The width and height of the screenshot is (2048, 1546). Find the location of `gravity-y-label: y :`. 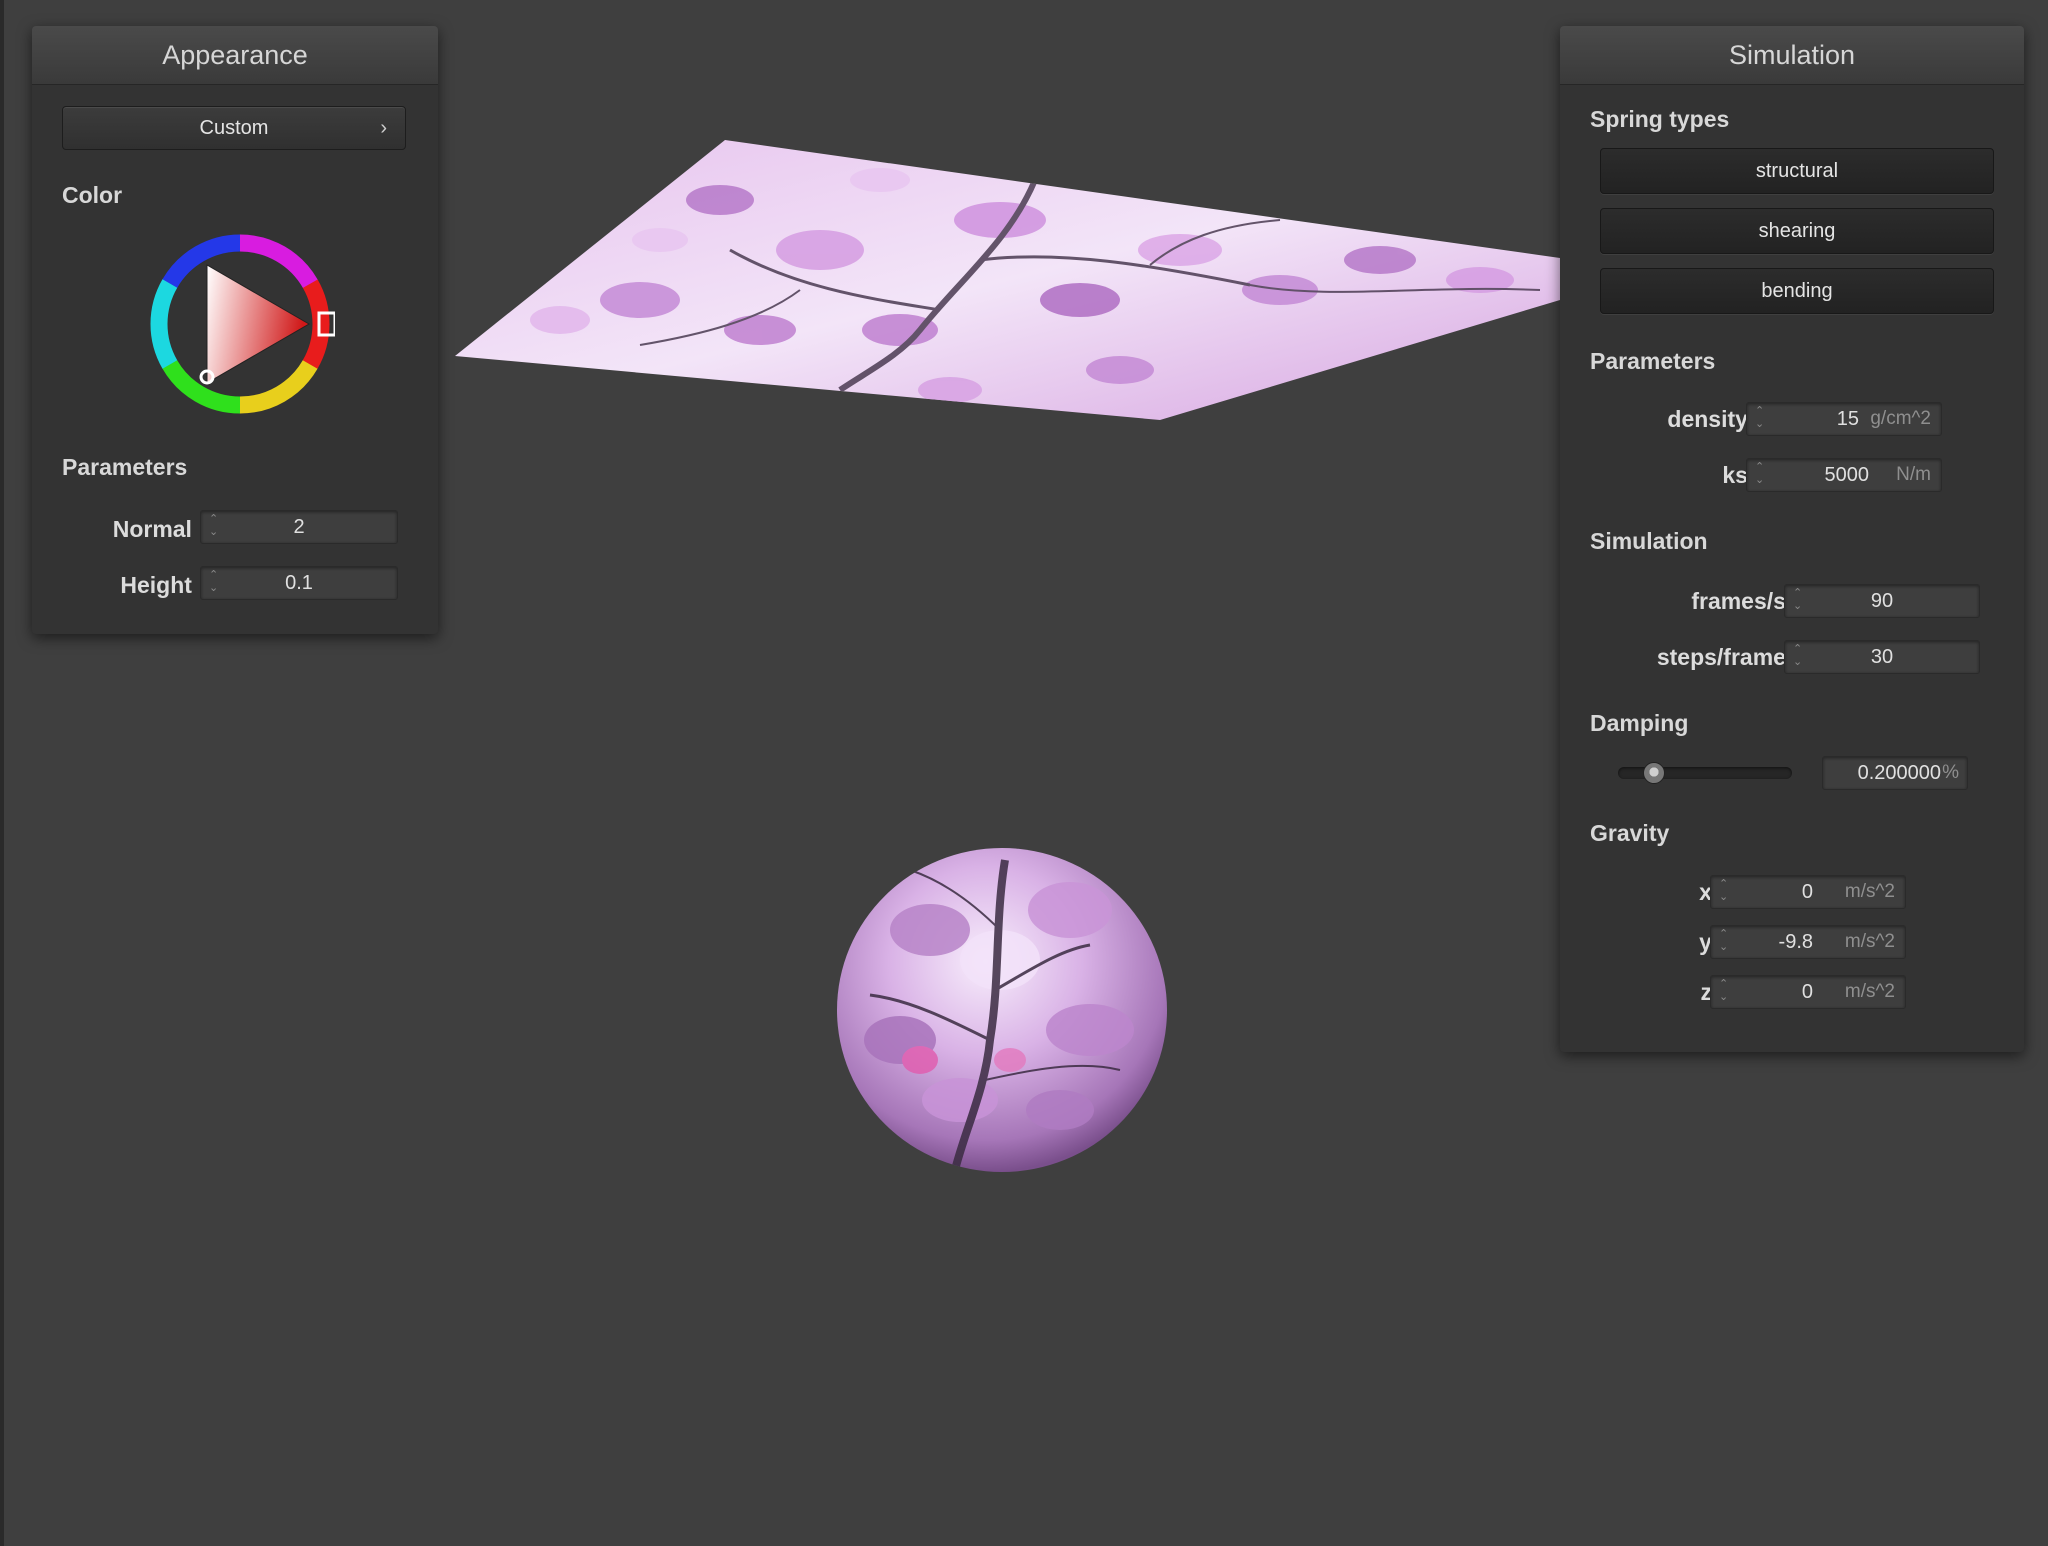

gravity-y-label: y : is located at coordinates (1712, 942).